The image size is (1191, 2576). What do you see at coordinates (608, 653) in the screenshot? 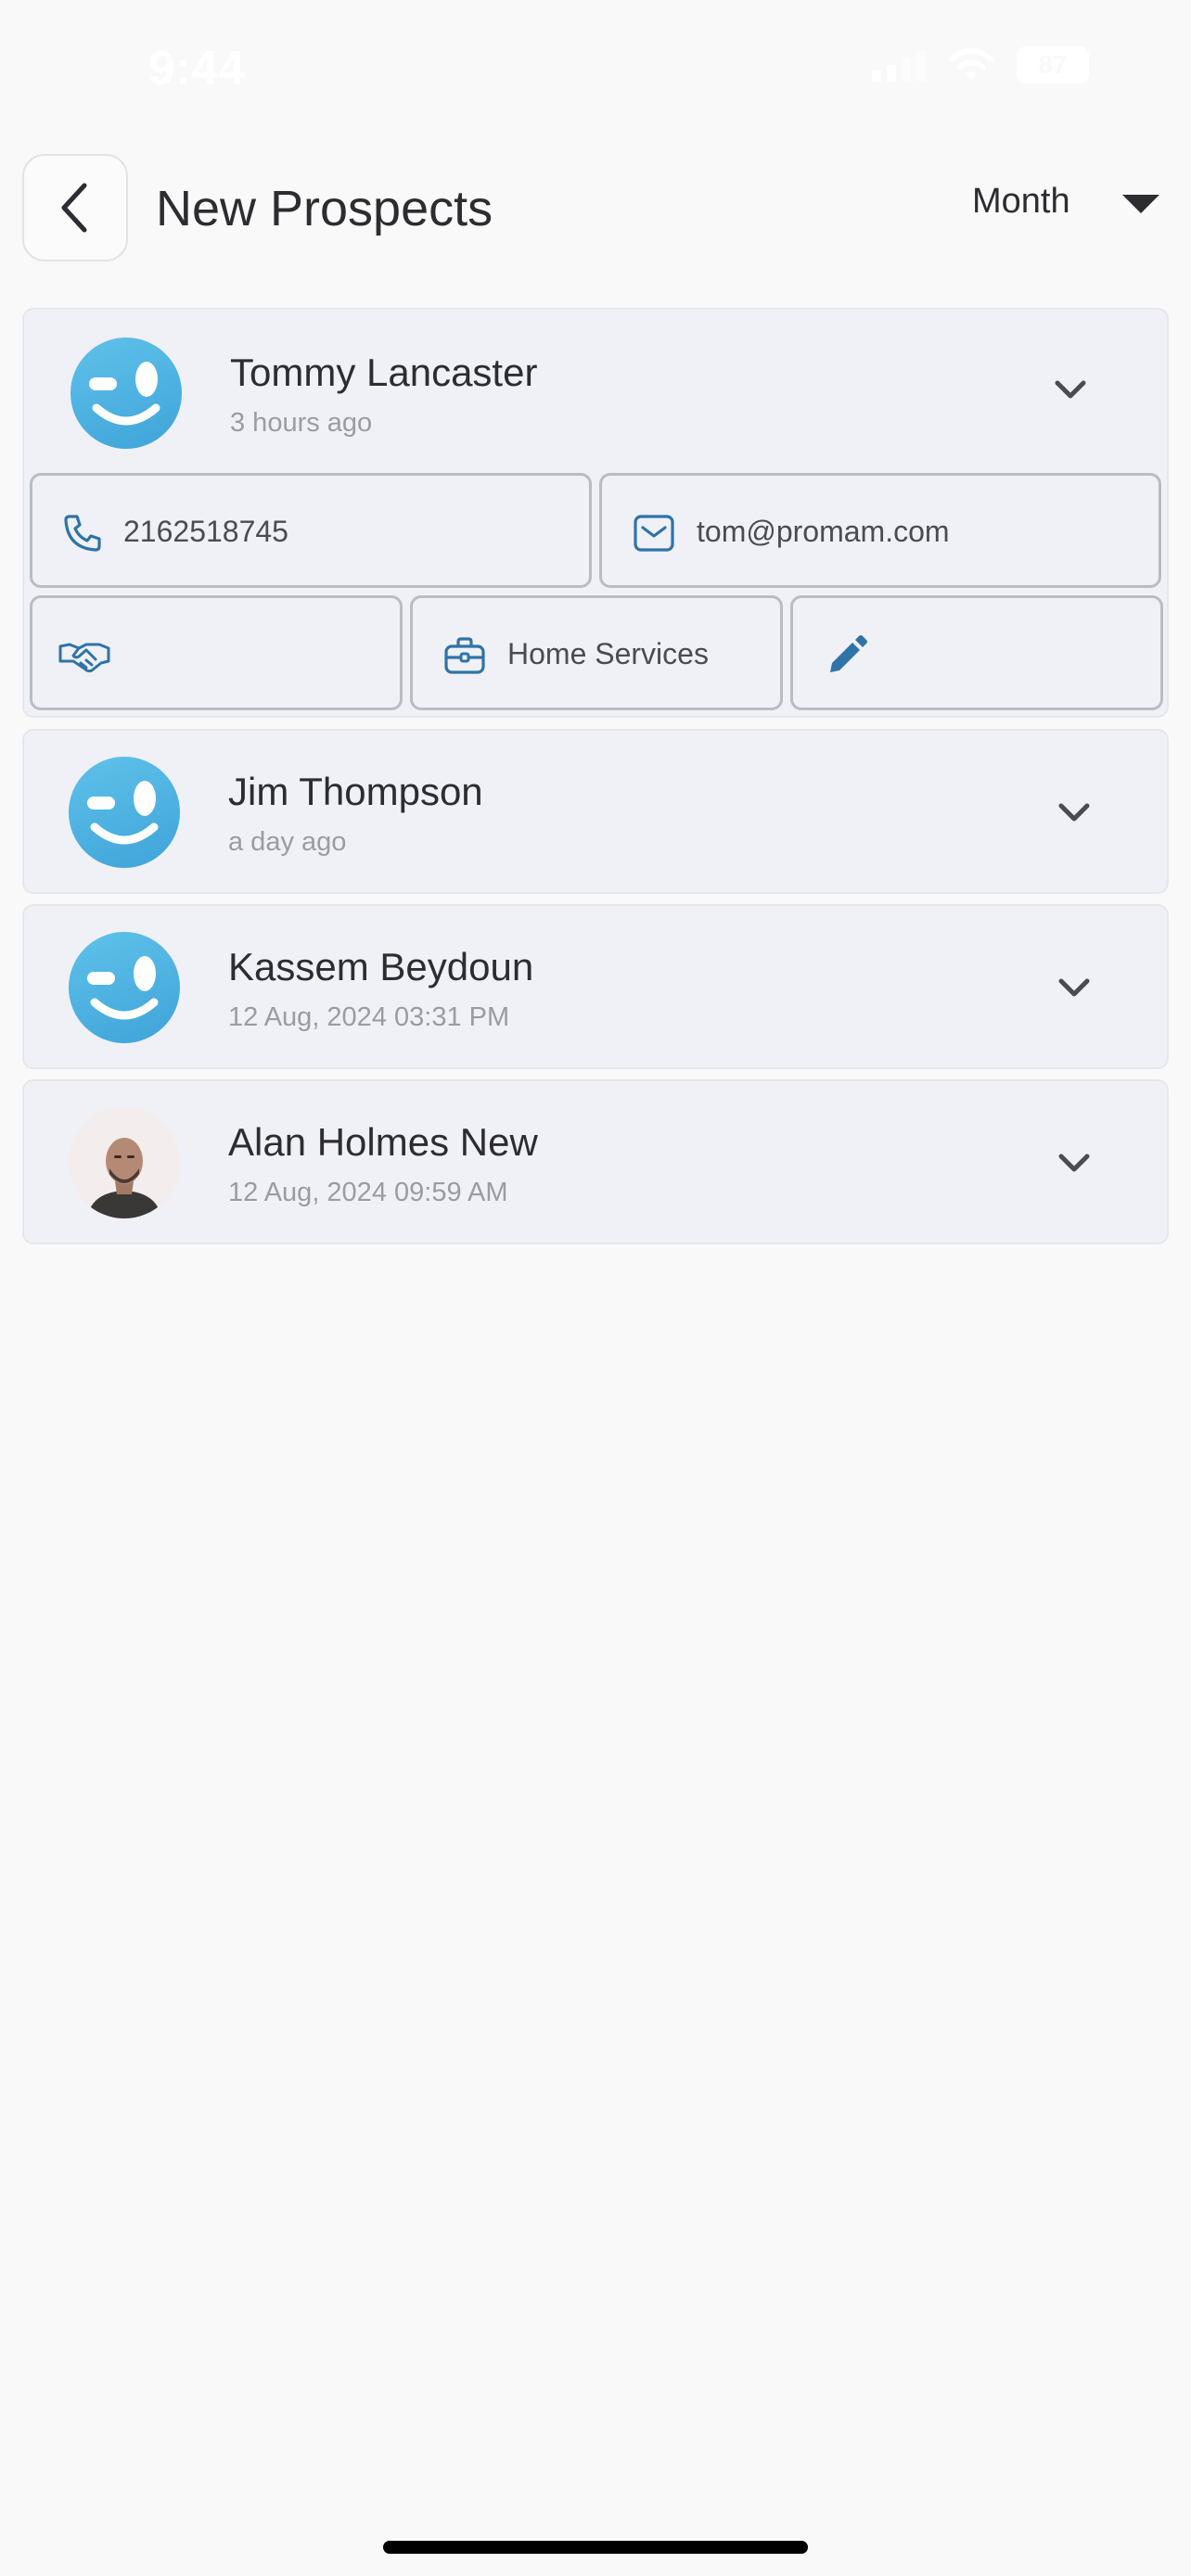
I see `industry-value: Home Services` at bounding box center [608, 653].